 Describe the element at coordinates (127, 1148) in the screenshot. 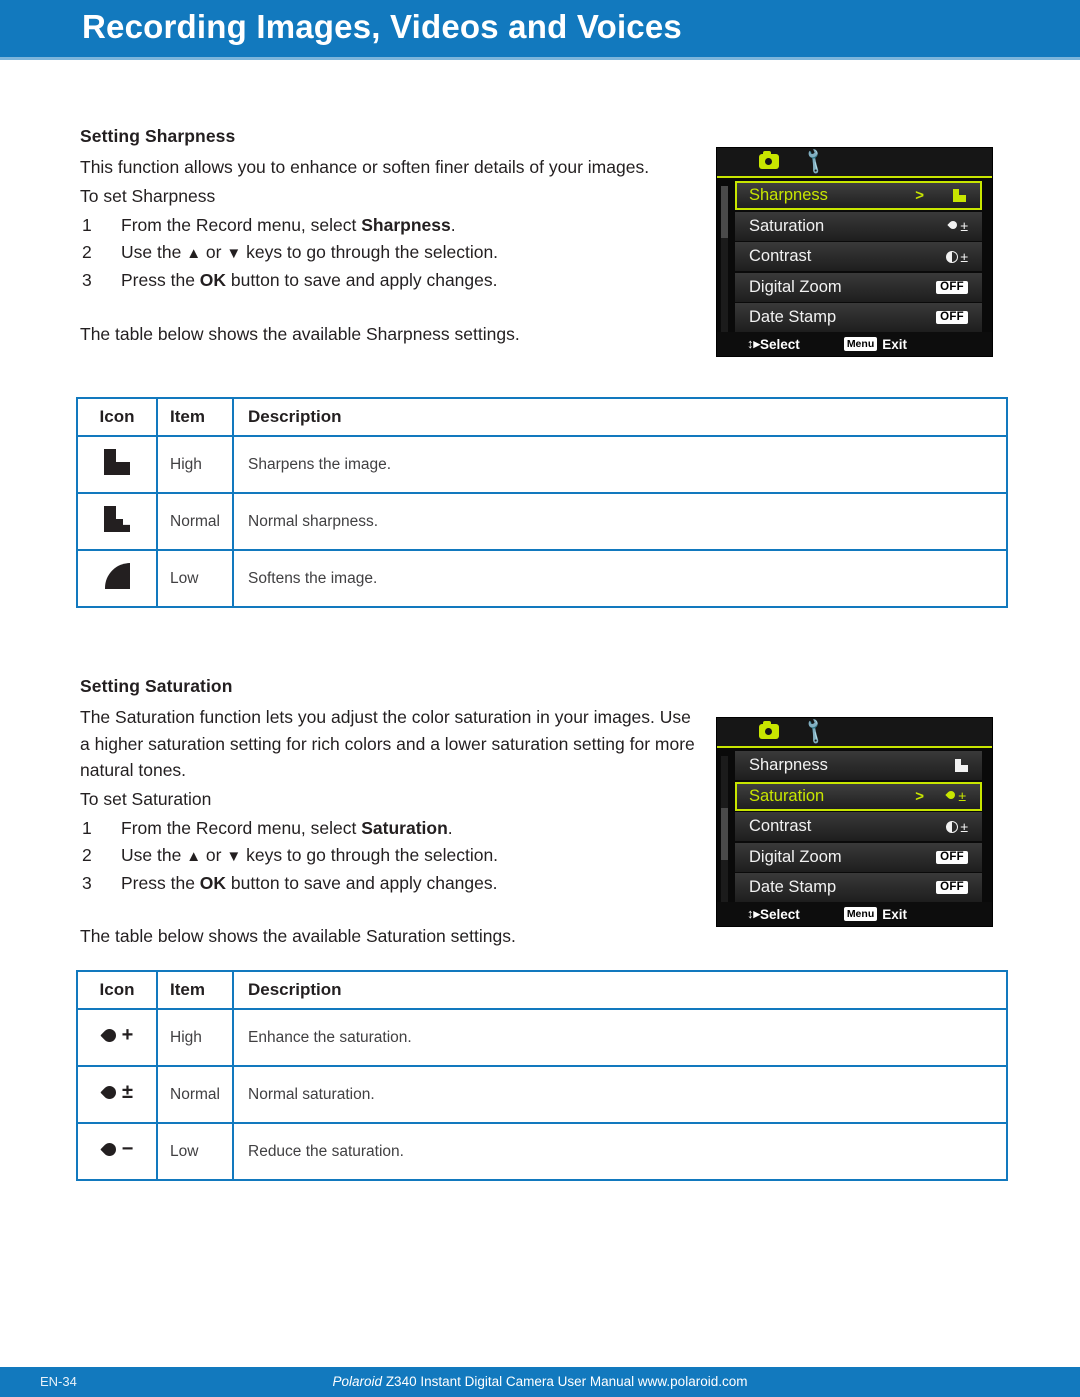

I see `minus-sign: −` at that location.